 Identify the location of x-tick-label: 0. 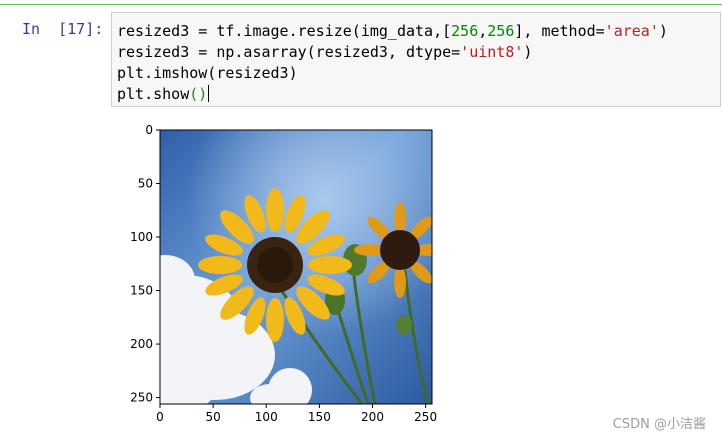
(160, 417).